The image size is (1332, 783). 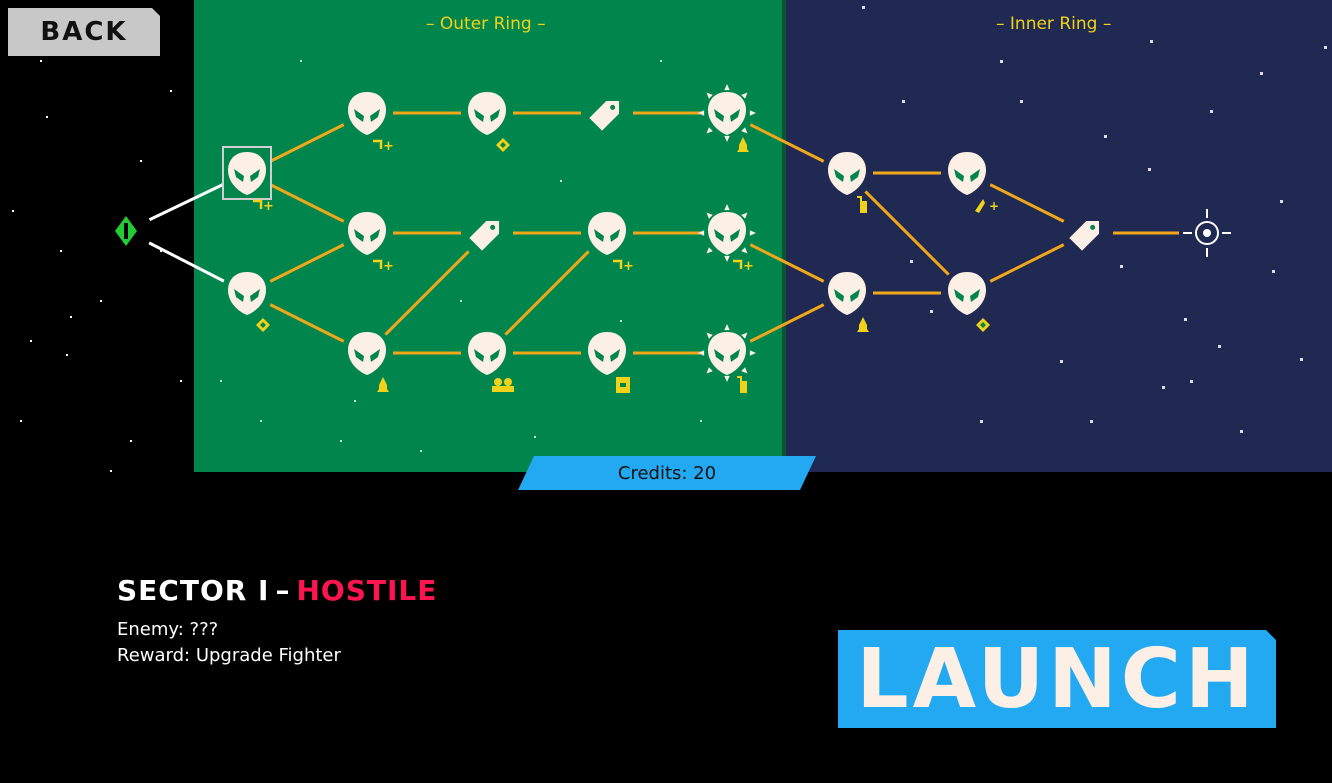 What do you see at coordinates (623, 385) in the screenshot?
I see `card-icon` at bounding box center [623, 385].